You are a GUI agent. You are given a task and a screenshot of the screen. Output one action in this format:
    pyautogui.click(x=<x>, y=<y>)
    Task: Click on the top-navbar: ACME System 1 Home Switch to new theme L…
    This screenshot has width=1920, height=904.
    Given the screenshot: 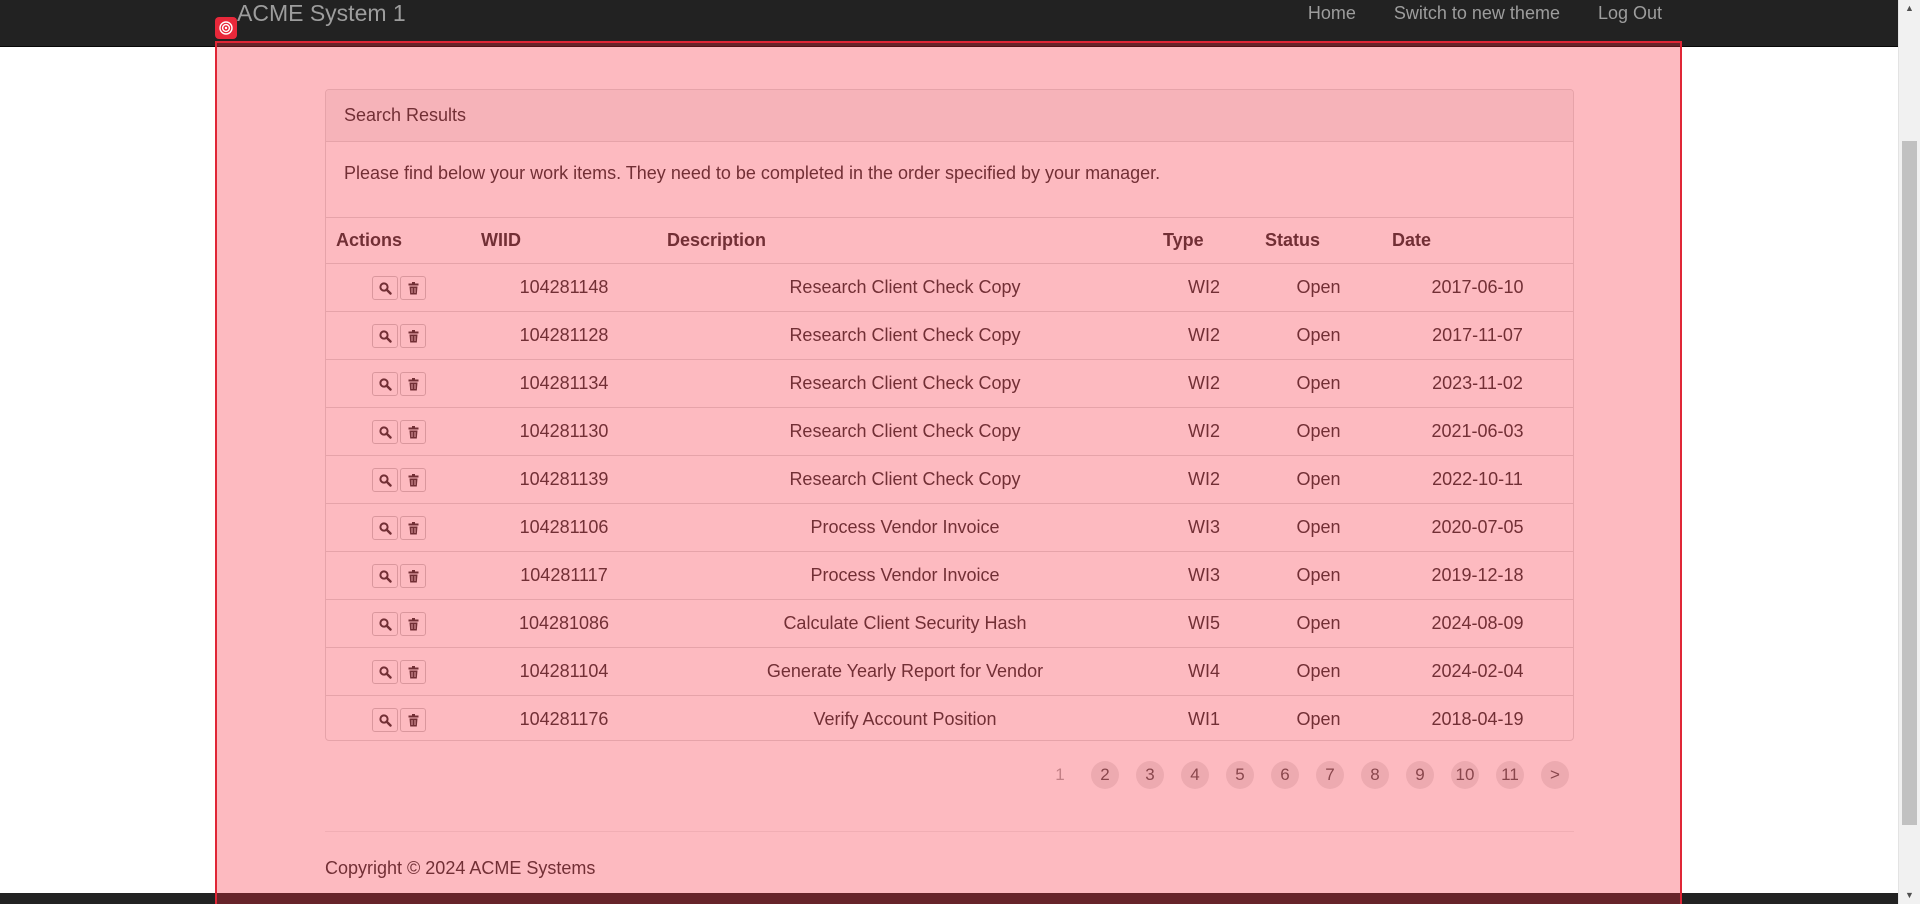 What is the action you would take?
    pyautogui.click(x=949, y=23)
    